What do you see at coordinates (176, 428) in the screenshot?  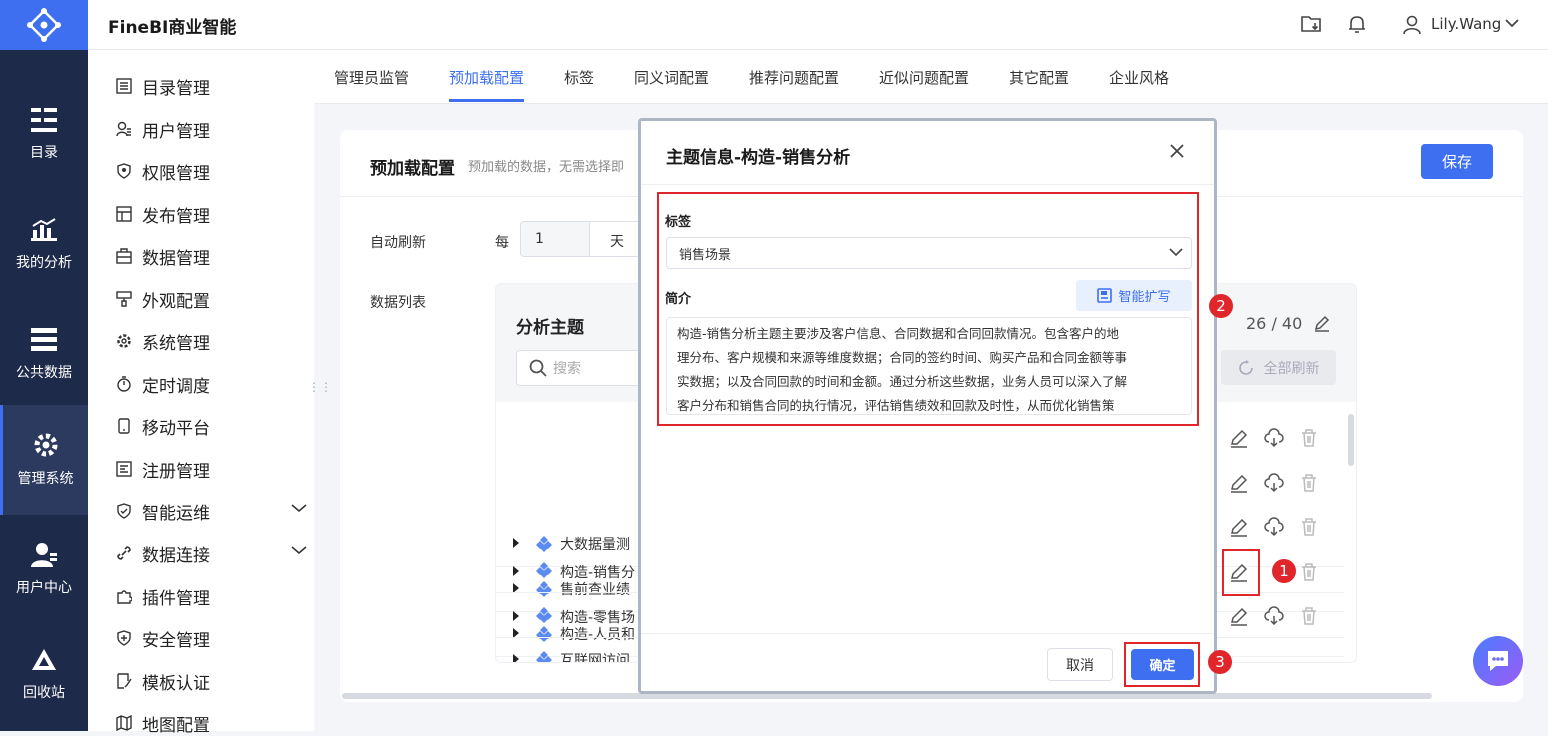 I see `menu-label: 移动平台` at bounding box center [176, 428].